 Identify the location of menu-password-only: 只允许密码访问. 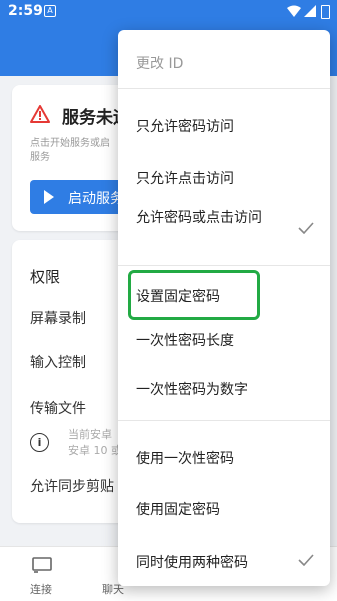
(185, 126).